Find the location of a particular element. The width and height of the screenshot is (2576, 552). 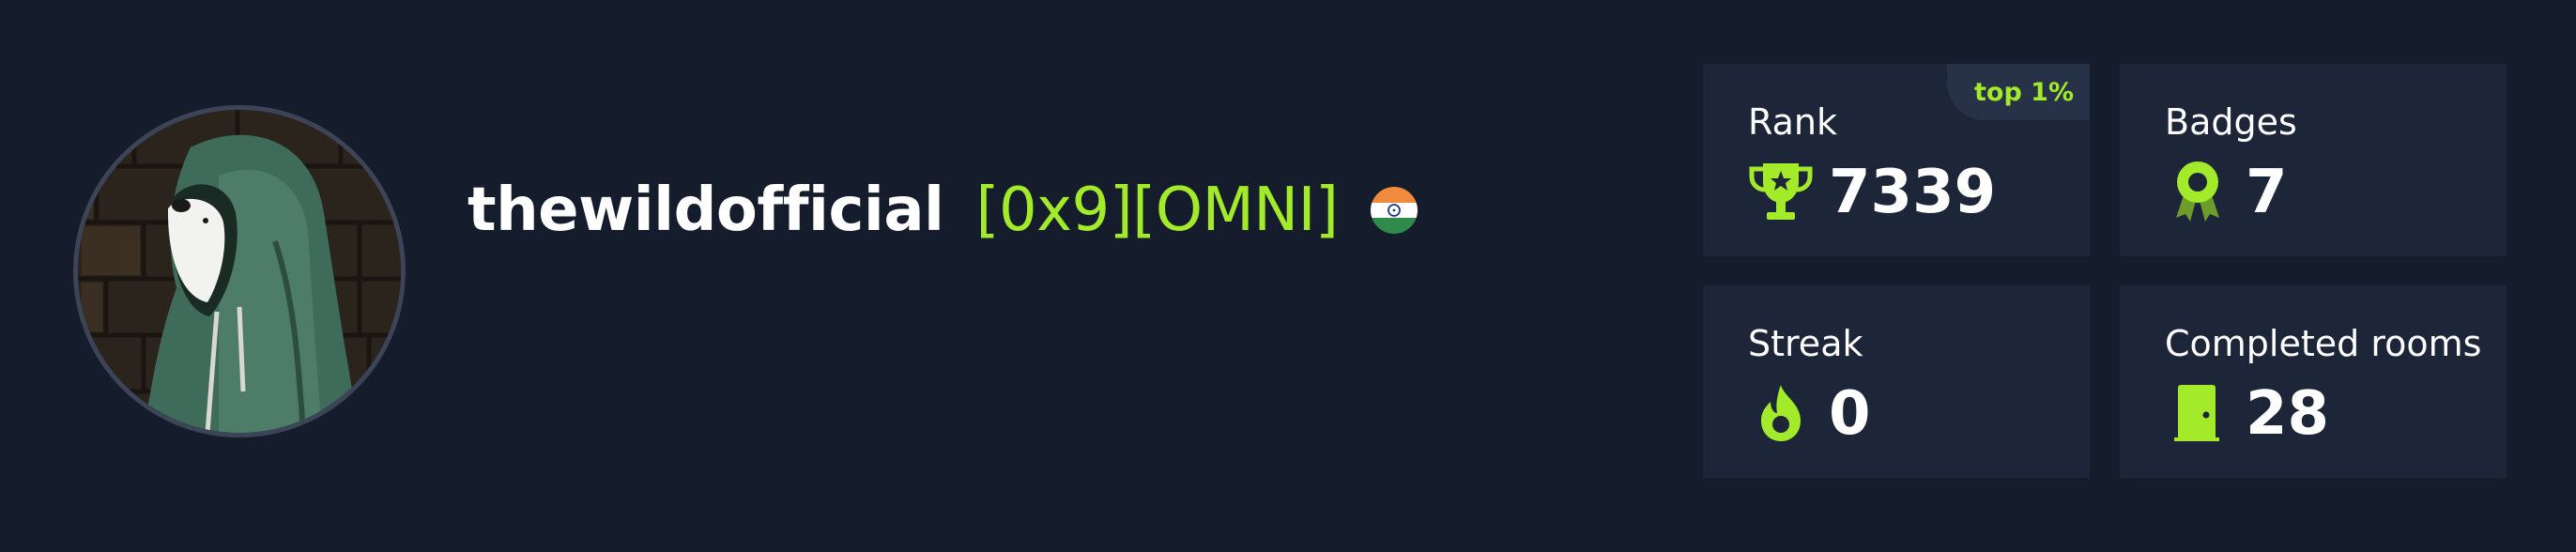

completed-rooms-card: Completed rooms 28 is located at coordinates (2314, 382).